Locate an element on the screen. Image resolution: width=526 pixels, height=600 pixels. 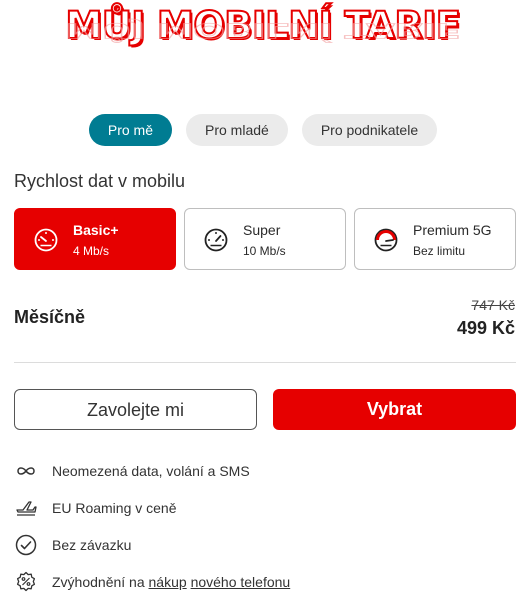
tab-pro-mlade: Pro mladé is located at coordinates (237, 130).